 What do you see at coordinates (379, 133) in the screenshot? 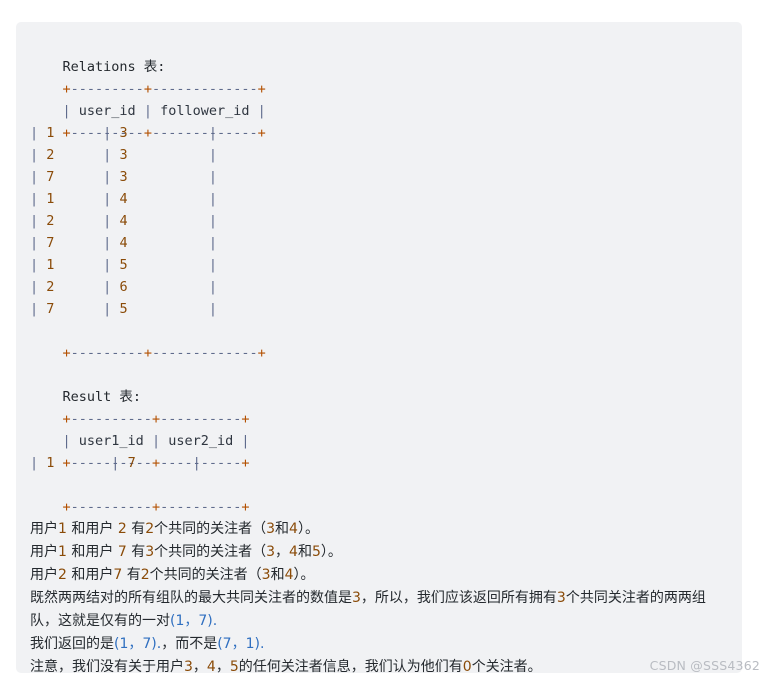
I see `table-row: | 1 | 3 |` at bounding box center [379, 133].